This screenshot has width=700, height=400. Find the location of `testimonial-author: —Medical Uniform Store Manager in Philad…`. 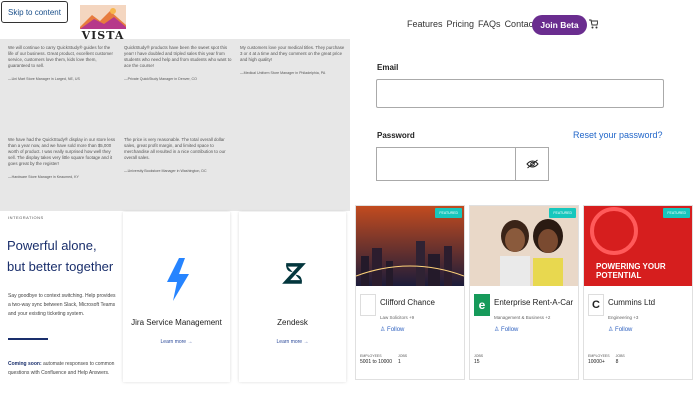

testimonial-author: —Medical Uniform Store Manager in Philad… is located at coordinates (283, 73).